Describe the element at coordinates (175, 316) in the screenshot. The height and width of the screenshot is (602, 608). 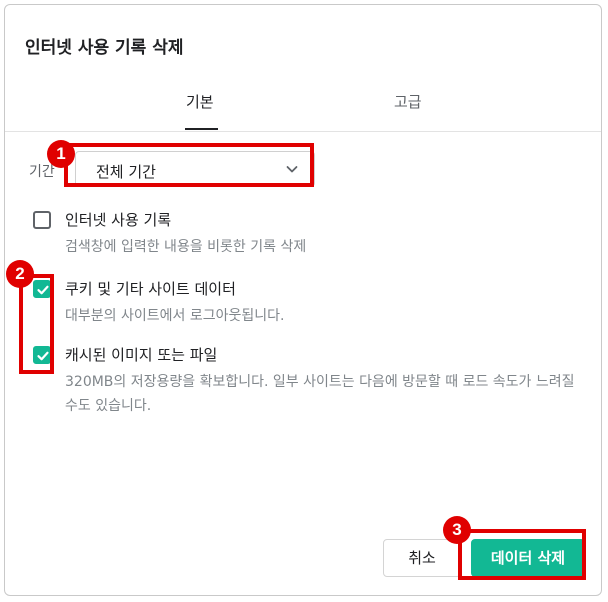
I see `option-desc: 대부분의 사이트에서 로그아웃됩니다.` at that location.